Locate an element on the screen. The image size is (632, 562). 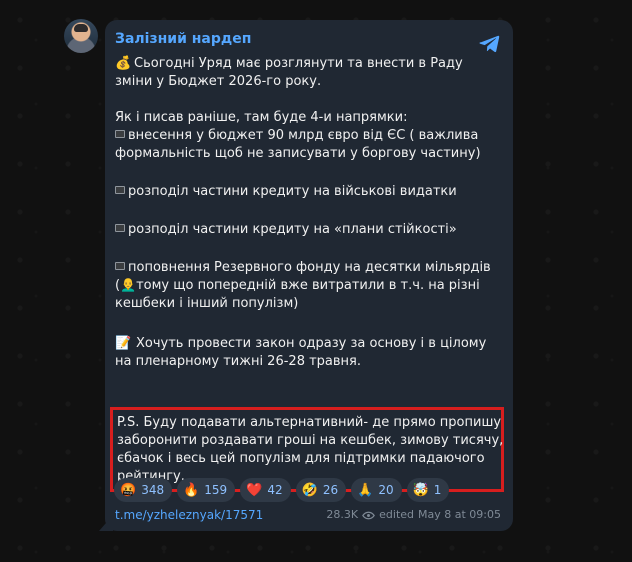
eye-icon is located at coordinates (369, 515).